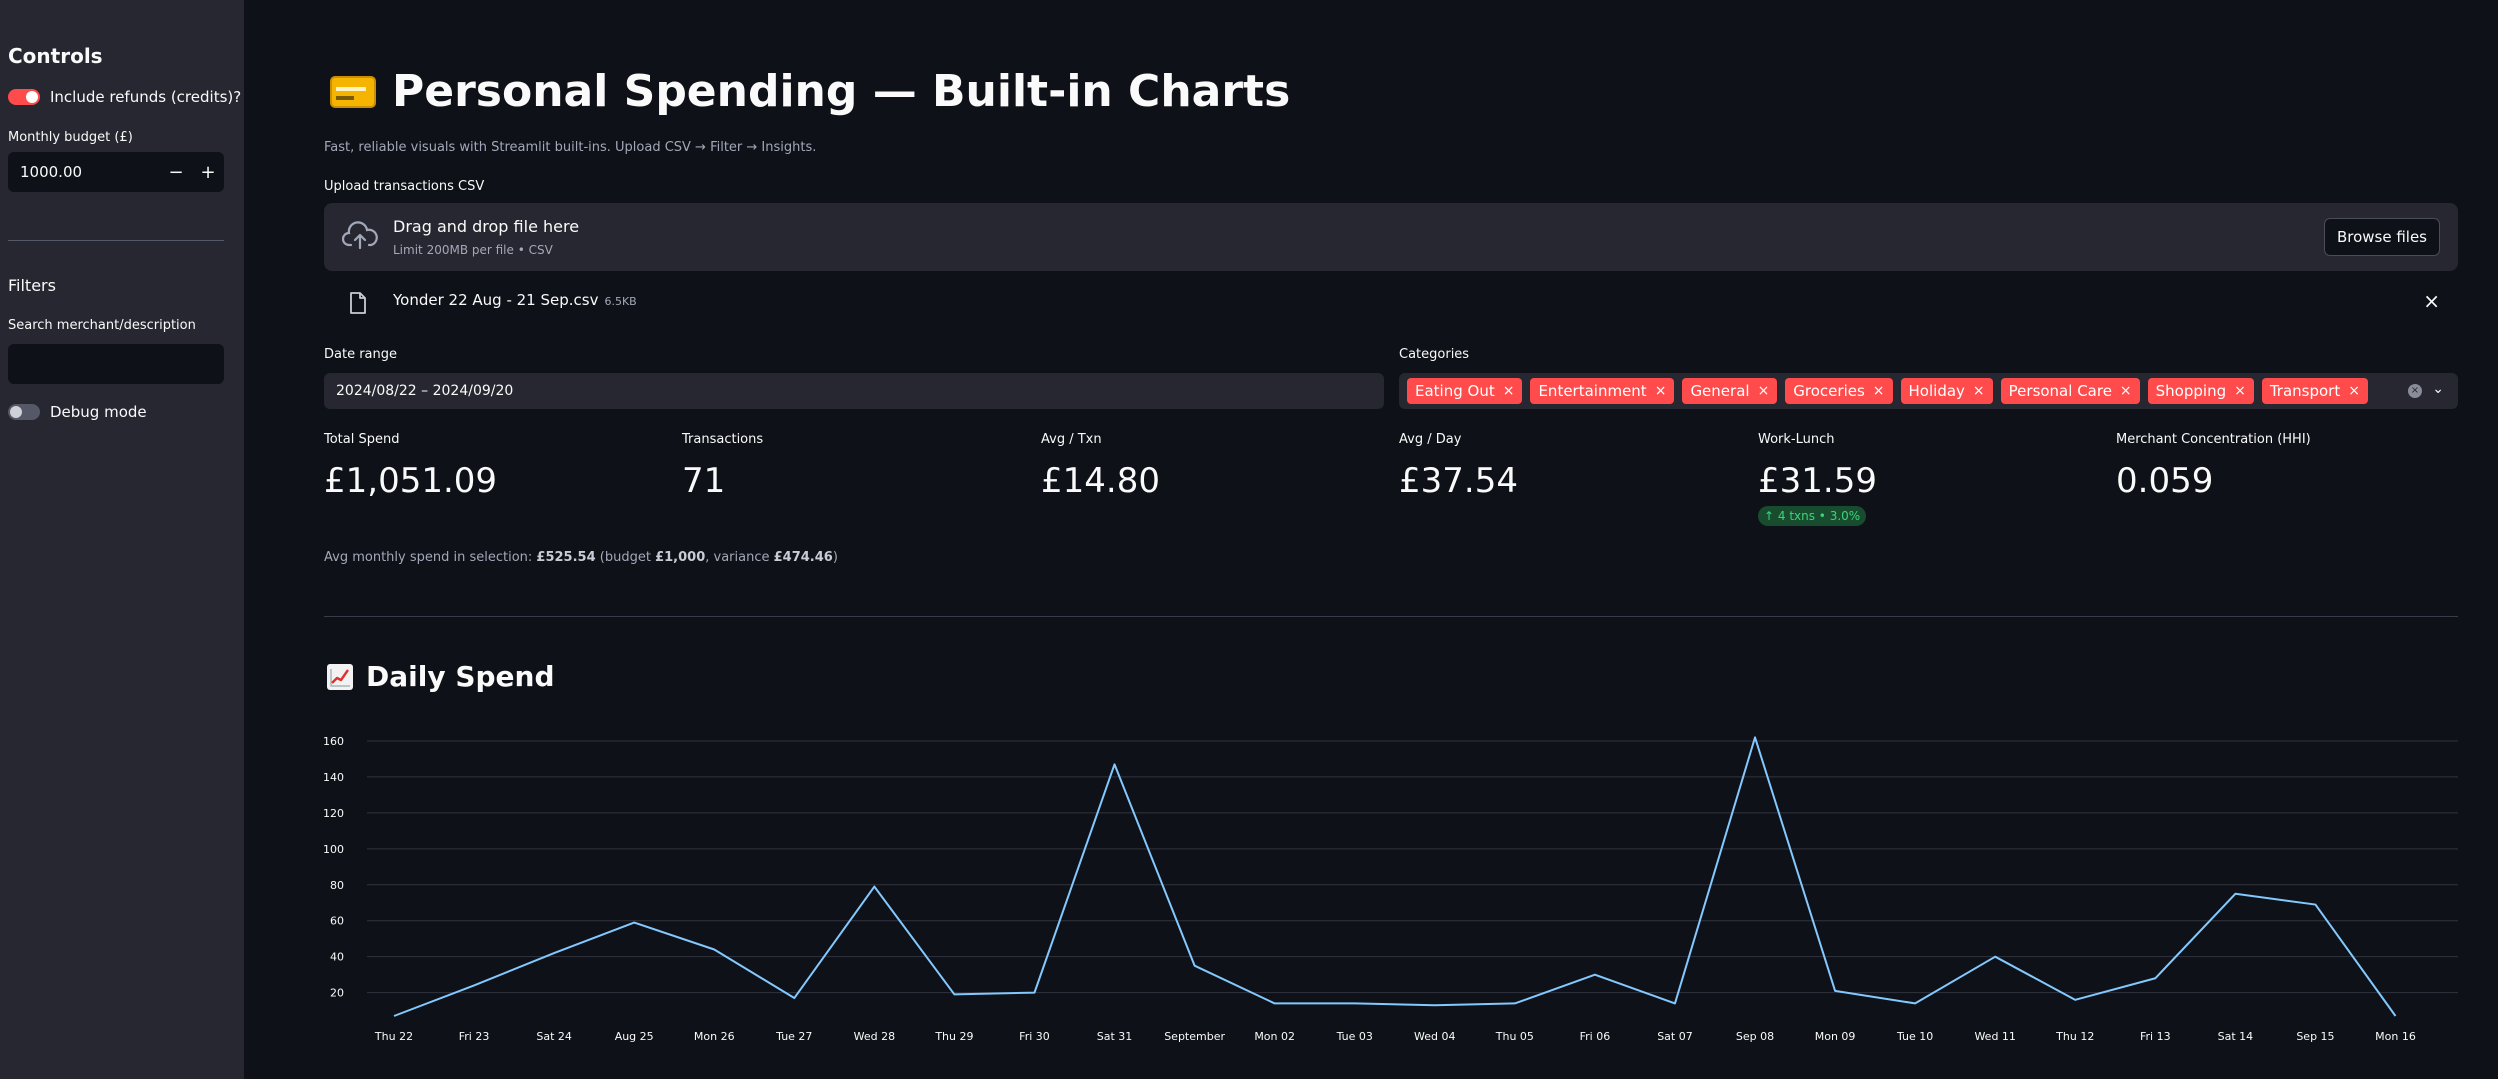  I want to click on category-tag: Groceries ×, so click(1839, 391).